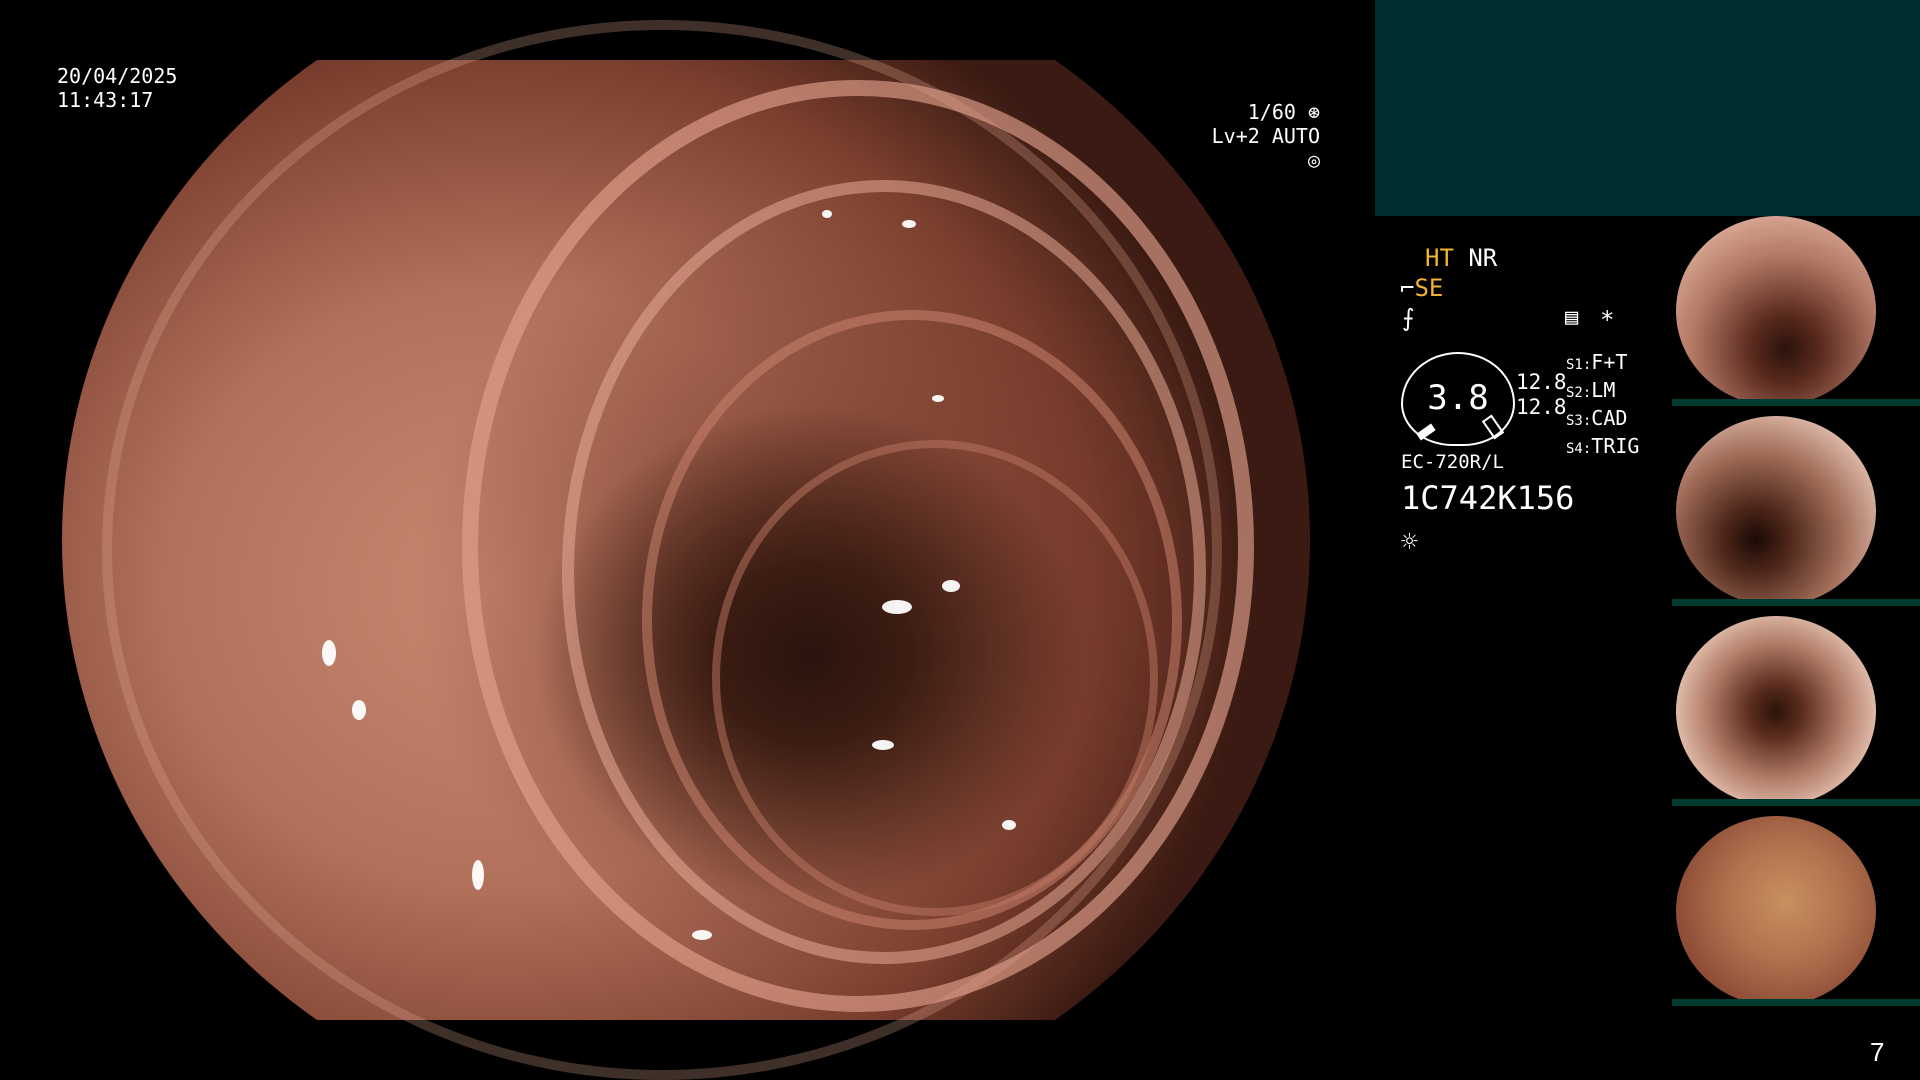 The height and width of the screenshot is (1080, 1920). I want to click on enhancement-status: HT NR, so click(1461, 258).